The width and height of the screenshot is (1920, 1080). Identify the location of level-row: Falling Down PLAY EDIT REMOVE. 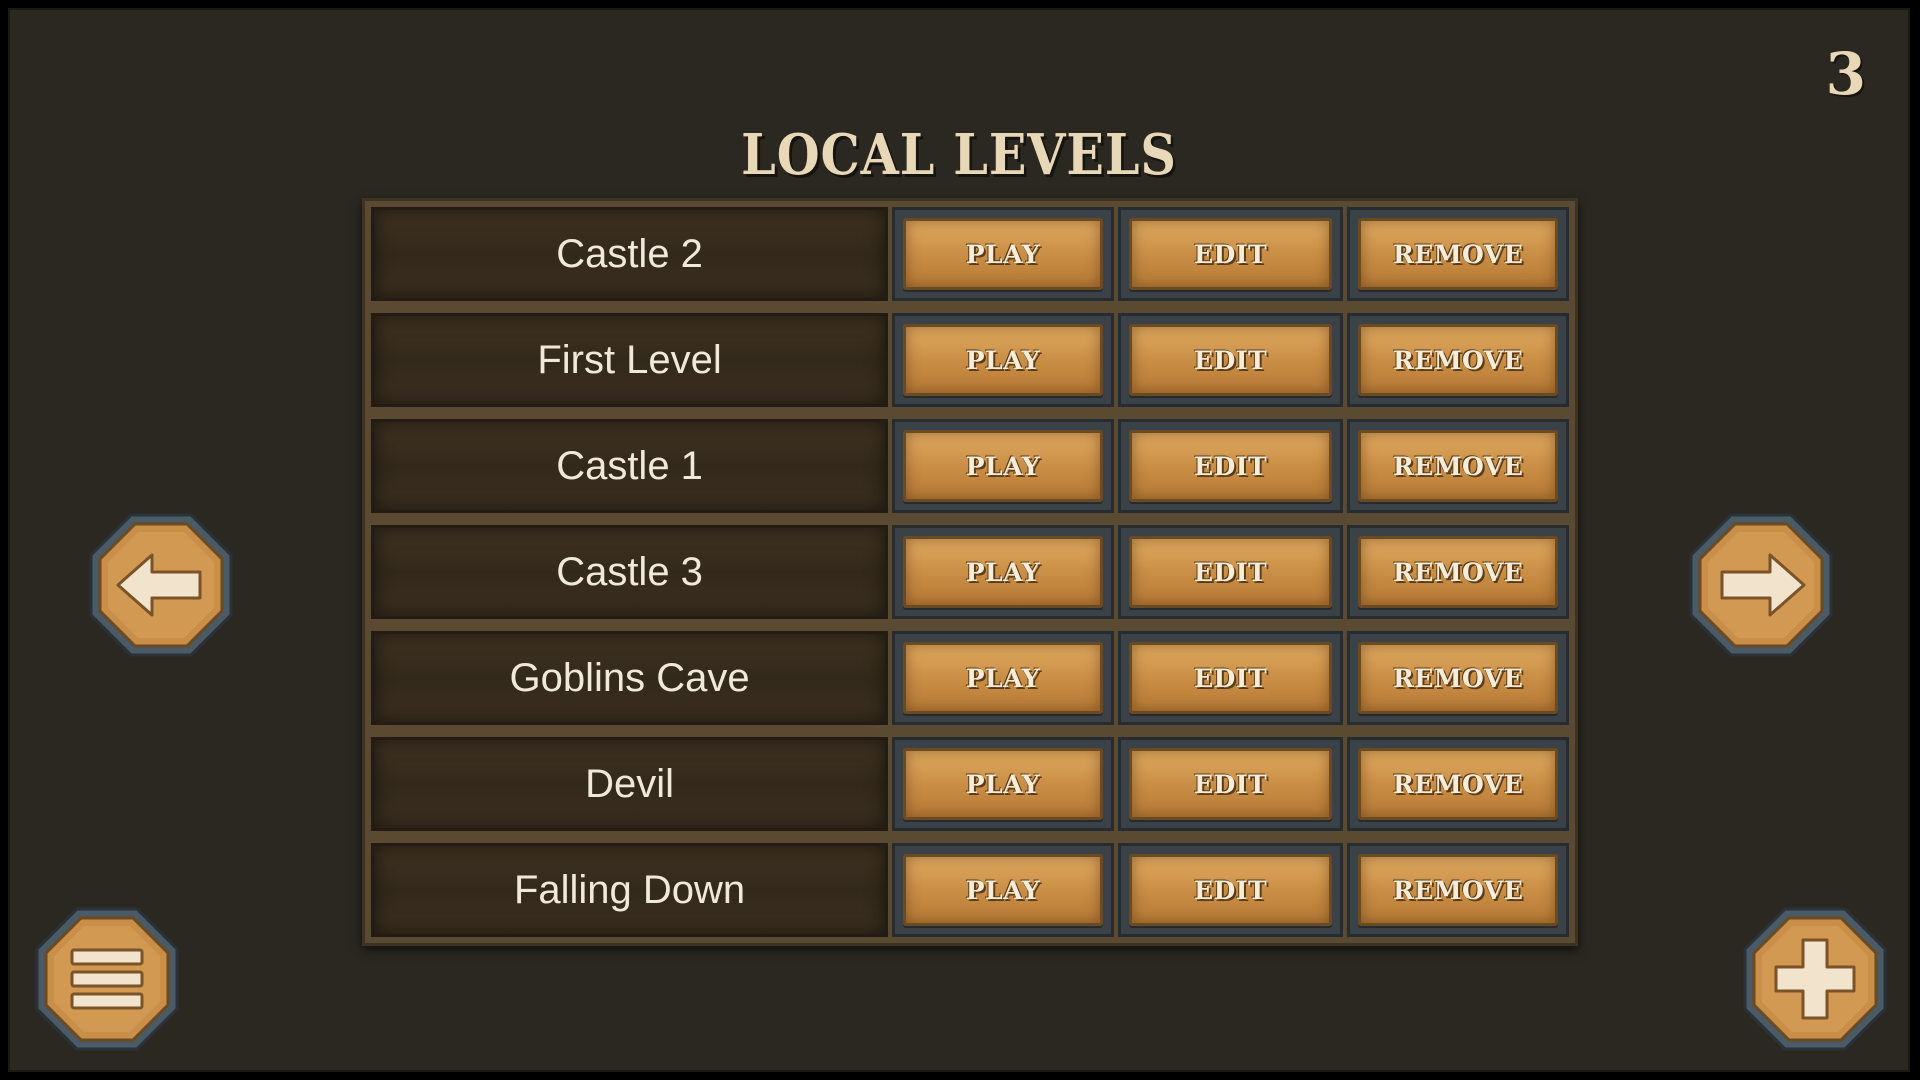
(970, 890).